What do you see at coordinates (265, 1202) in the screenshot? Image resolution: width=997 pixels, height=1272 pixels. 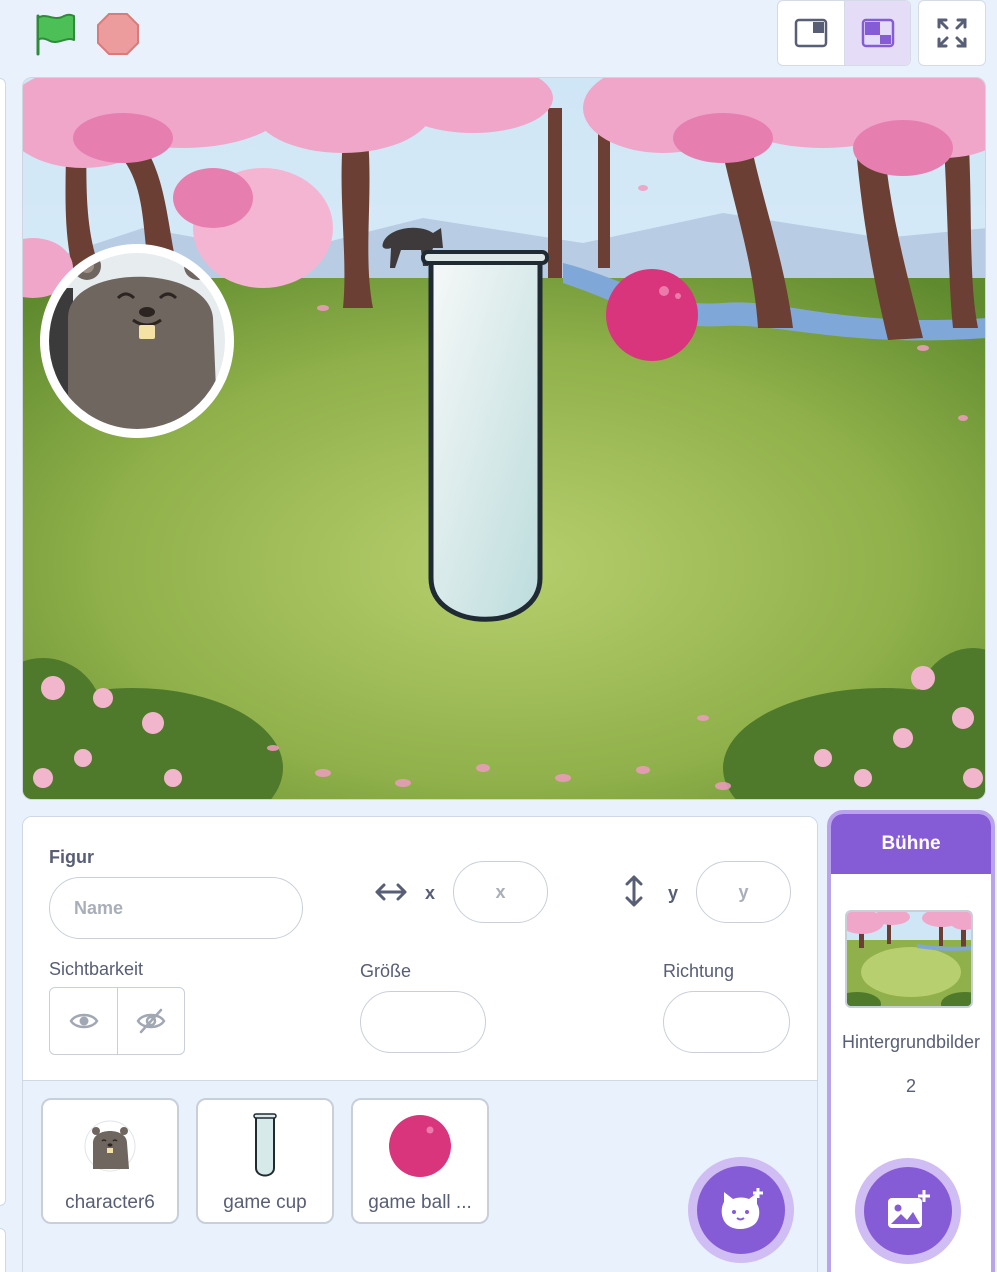 I see `sprite-tile-name: game cup` at bounding box center [265, 1202].